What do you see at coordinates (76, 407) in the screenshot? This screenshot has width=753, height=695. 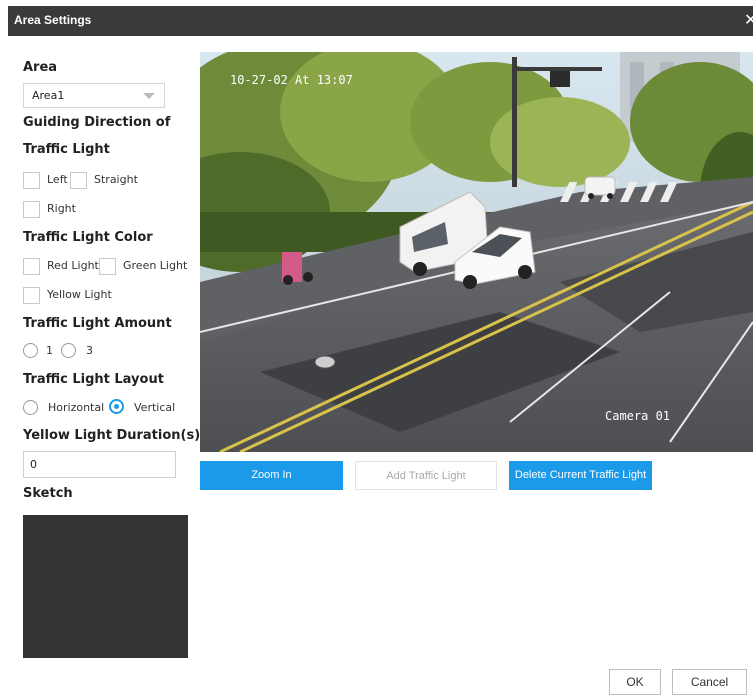 I see `horizontal-label: Horizontal` at bounding box center [76, 407].